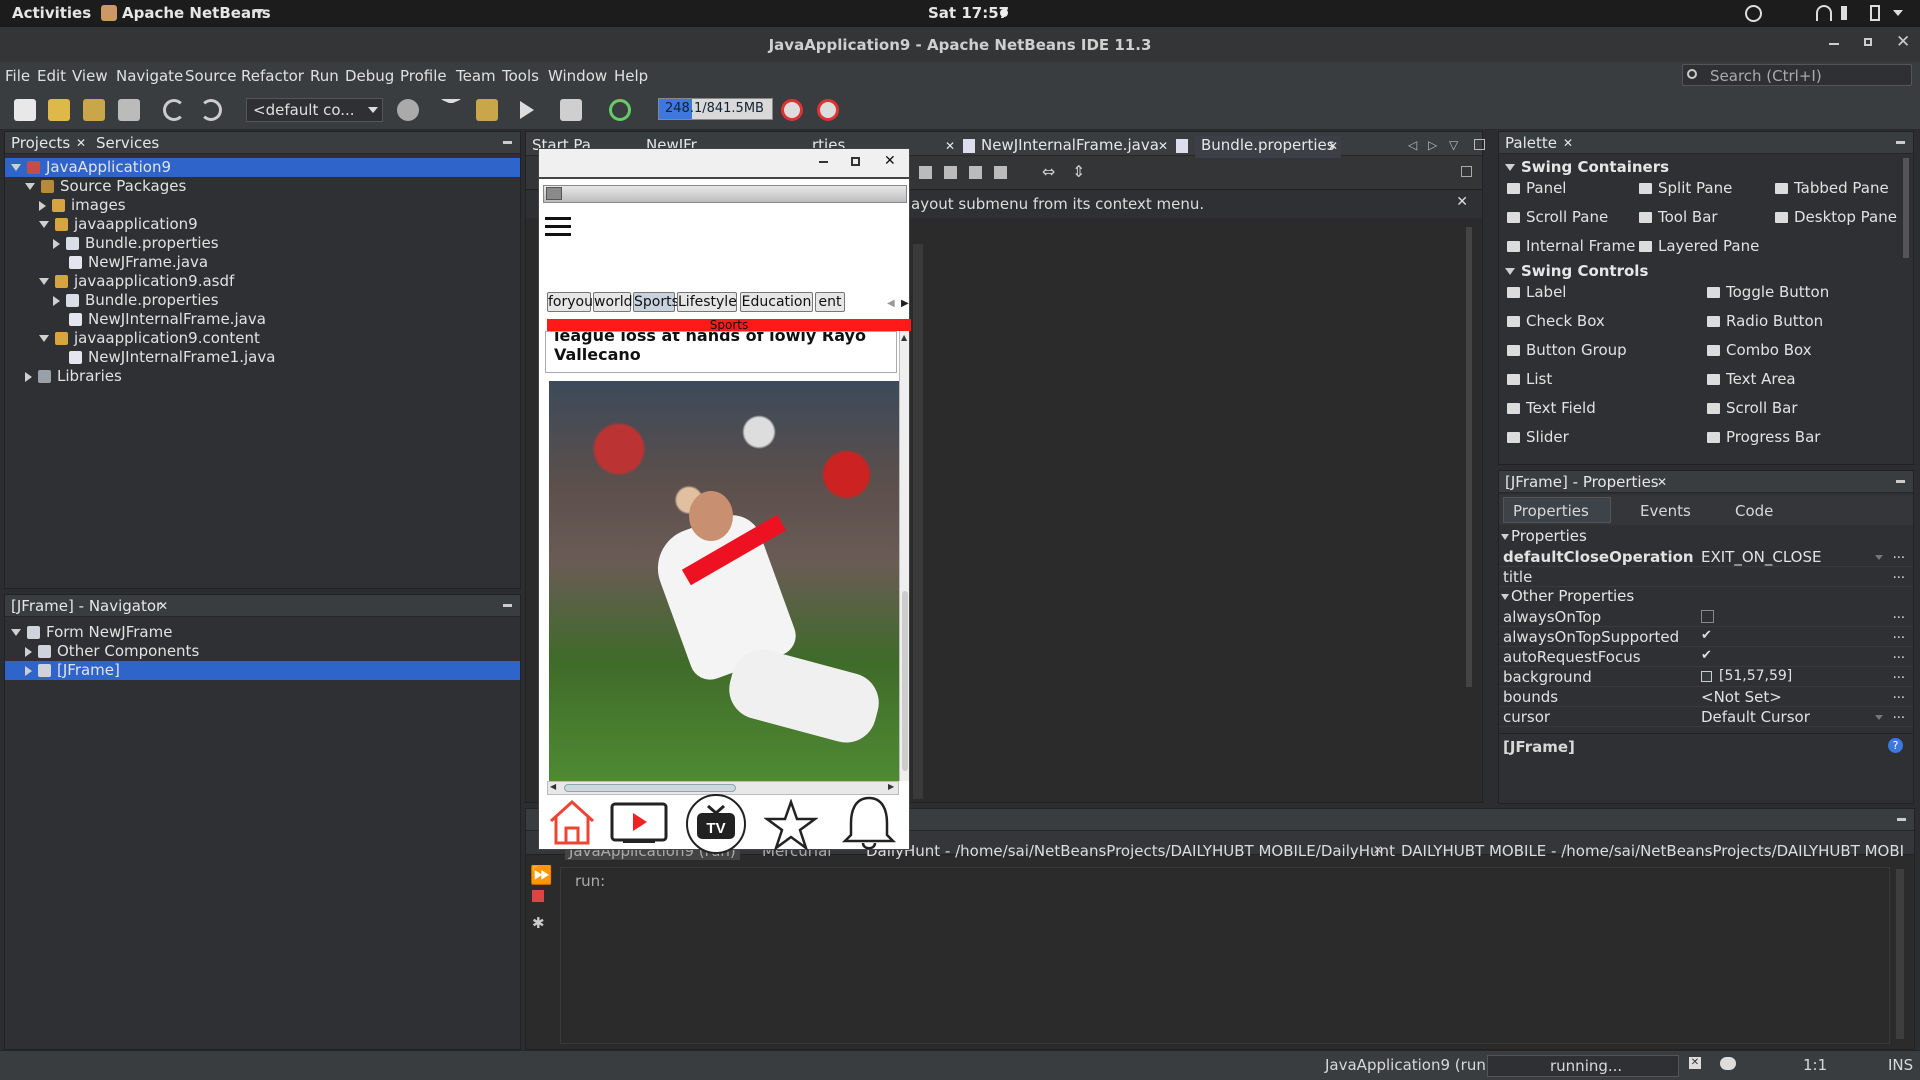 The image size is (1920, 1080). What do you see at coordinates (1479, 144) in the screenshot?
I see `maximize-editor-icon` at bounding box center [1479, 144].